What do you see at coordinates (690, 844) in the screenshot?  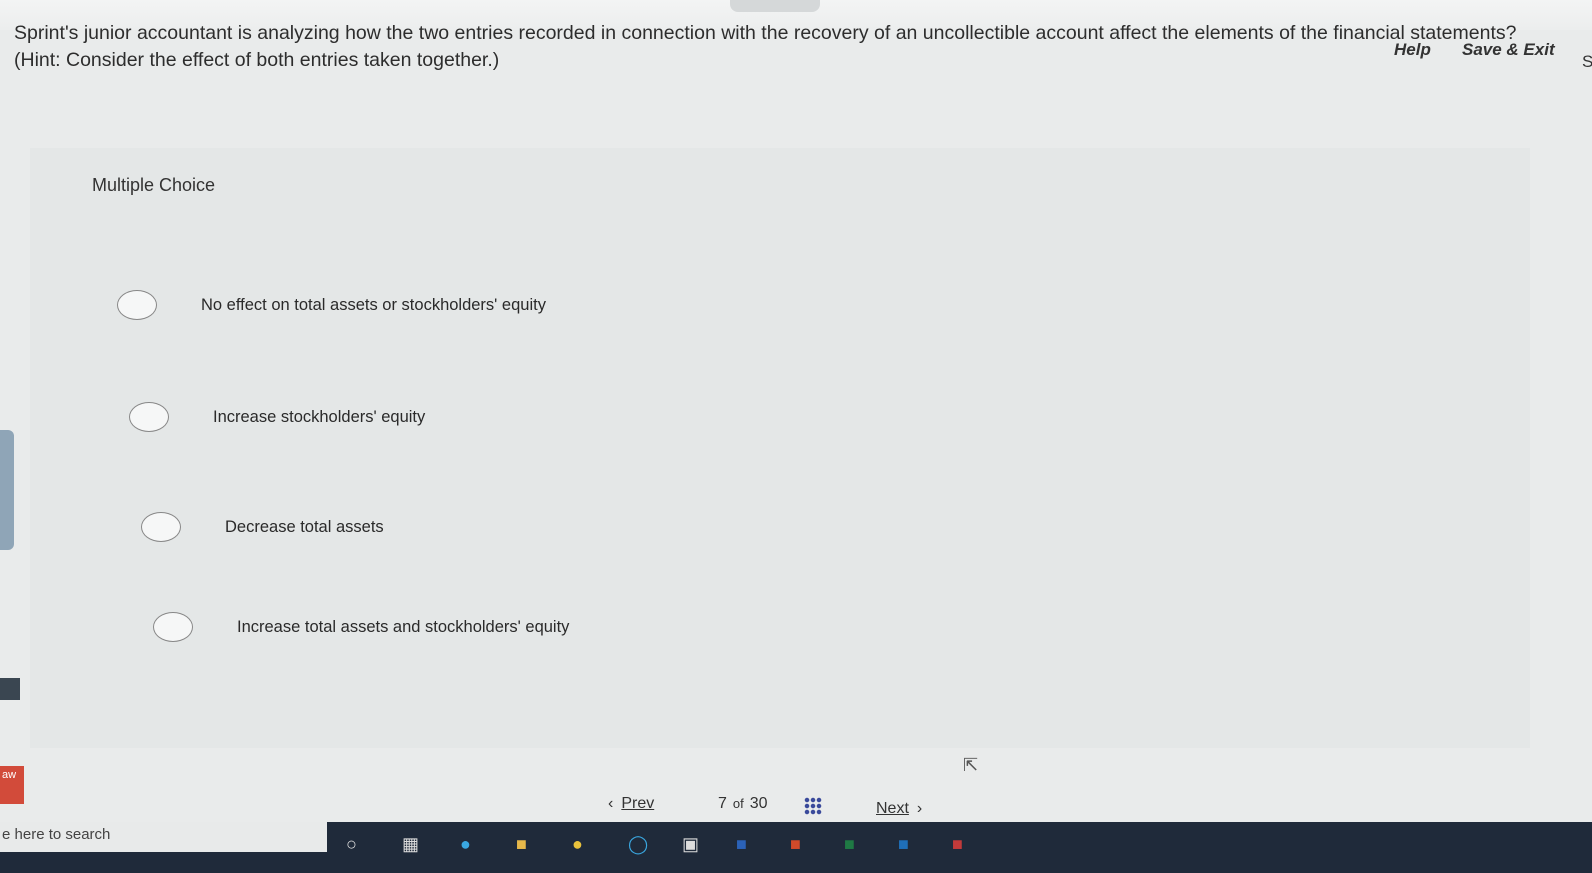 I see `store-icon: ▣` at bounding box center [690, 844].